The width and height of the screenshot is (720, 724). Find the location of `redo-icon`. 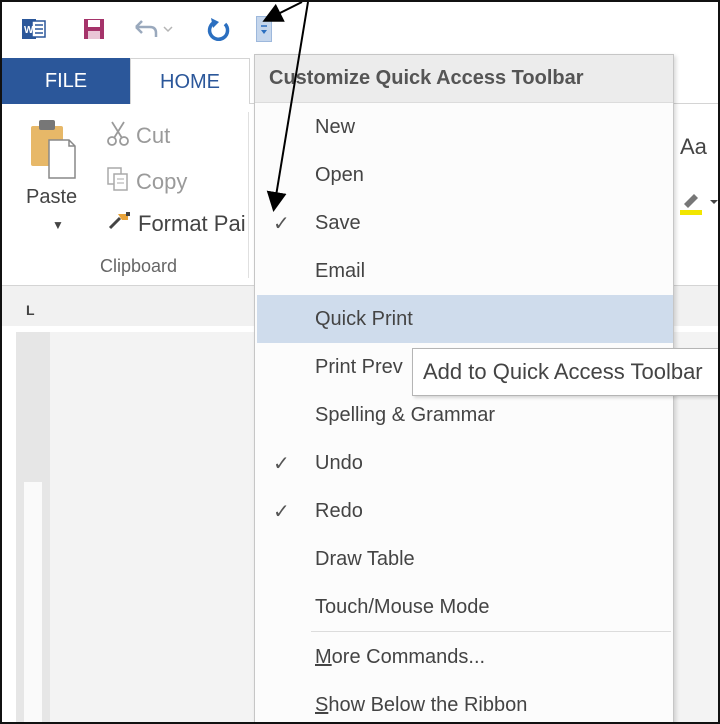

redo-icon is located at coordinates (219, 29).